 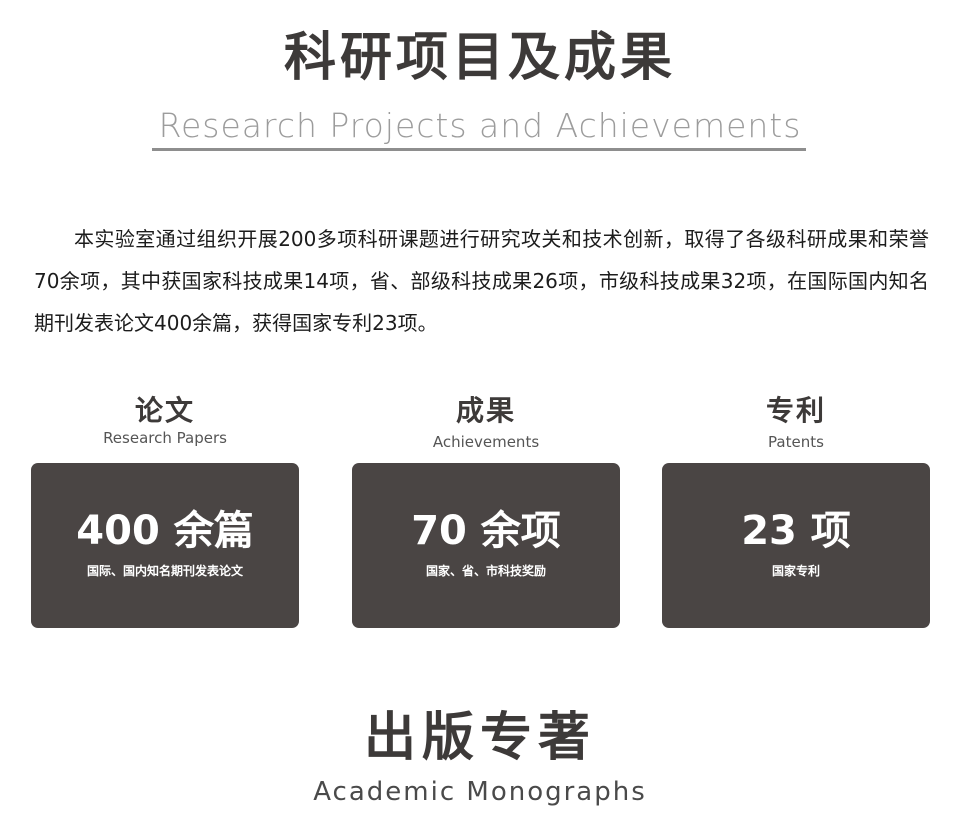 What do you see at coordinates (480, 125) in the screenshot?
I see `section-subtitle-research: Research Projects and Achievements` at bounding box center [480, 125].